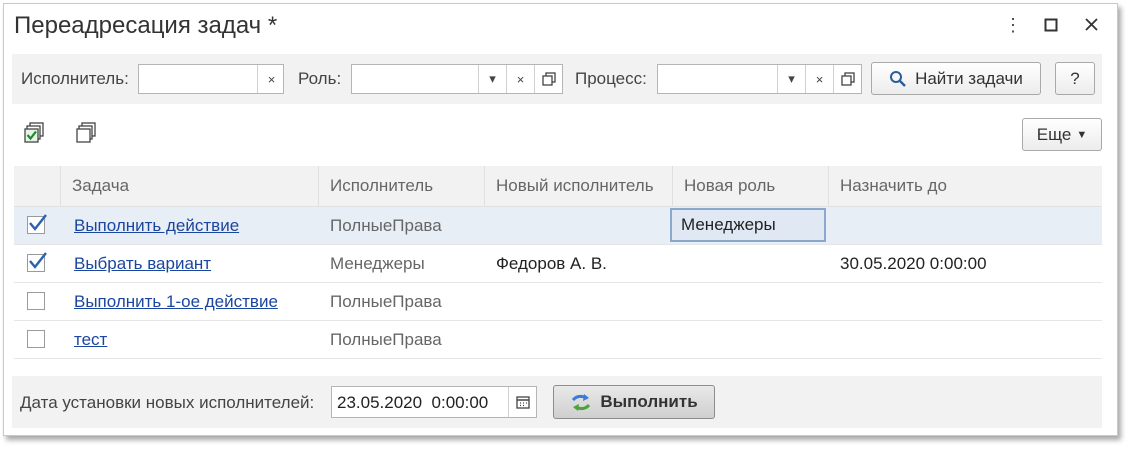  I want to click on role-label: Роль:, so click(320, 78).